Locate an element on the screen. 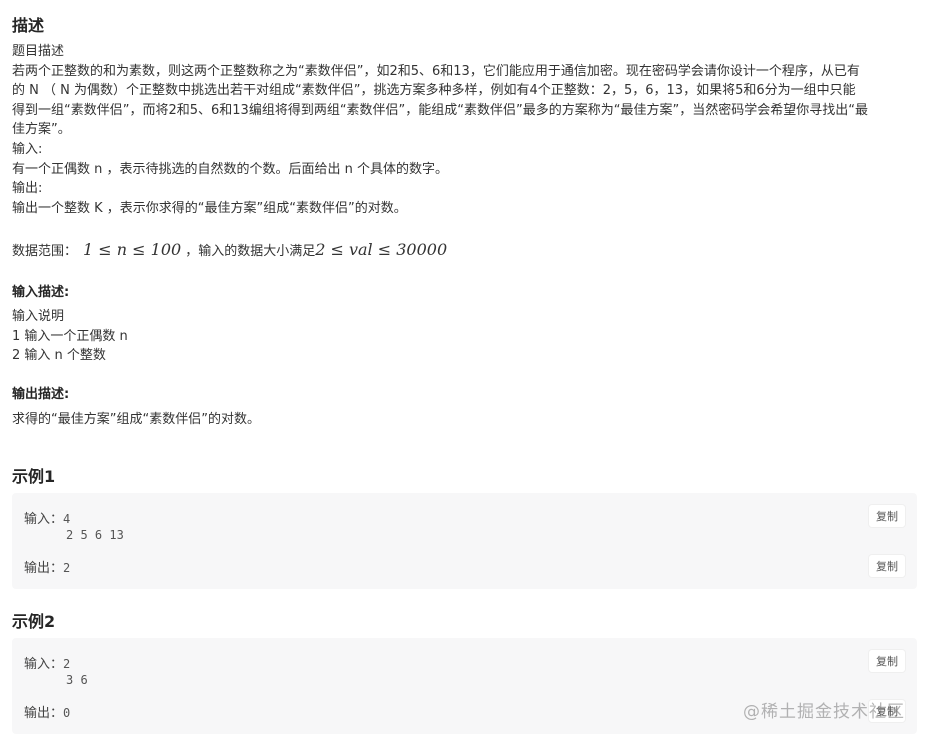 Image resolution: width=927 pixels, height=740 pixels. example-2-output-row: 输出：0 is located at coordinates (47, 711).